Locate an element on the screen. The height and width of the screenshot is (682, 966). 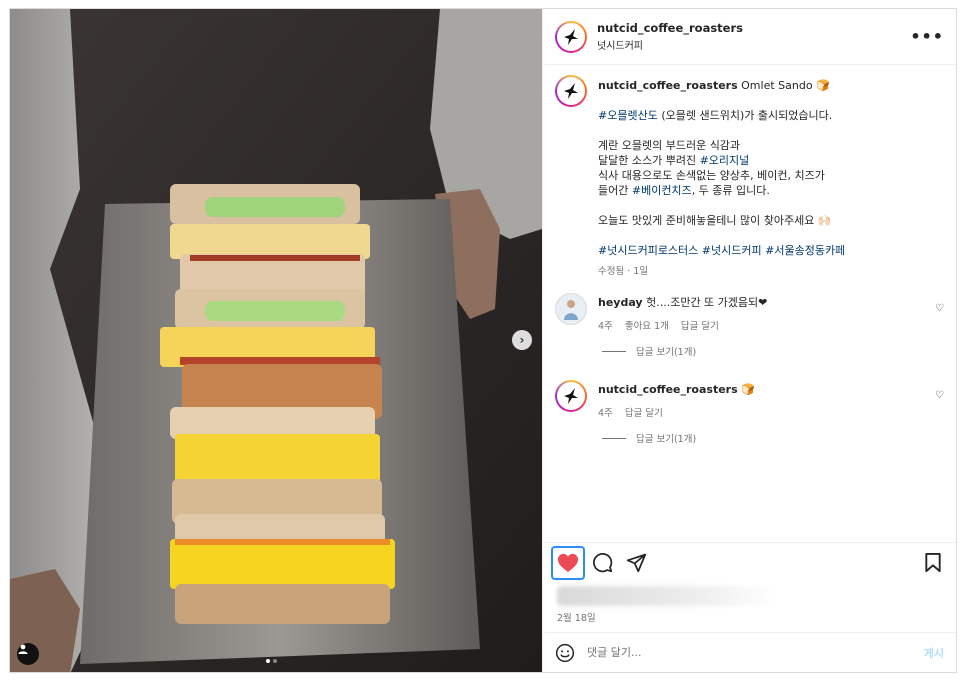
post-actions is located at coordinates (749, 562).